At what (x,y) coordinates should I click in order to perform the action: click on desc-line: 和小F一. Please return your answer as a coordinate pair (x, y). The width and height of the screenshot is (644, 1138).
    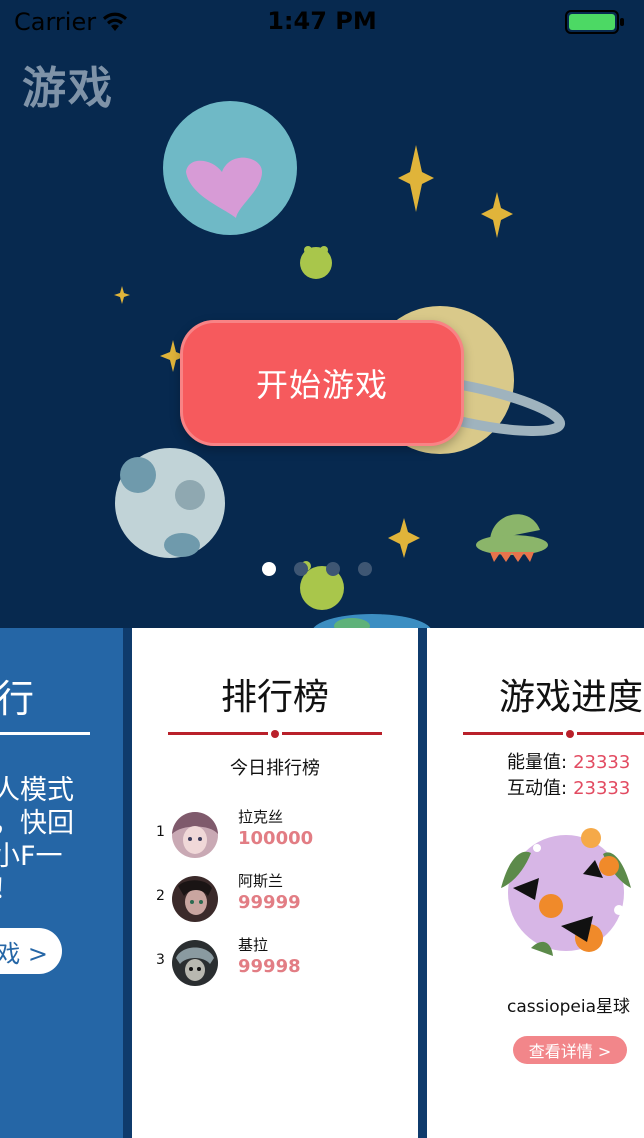
    Looking at the image, I should click on (31, 856).